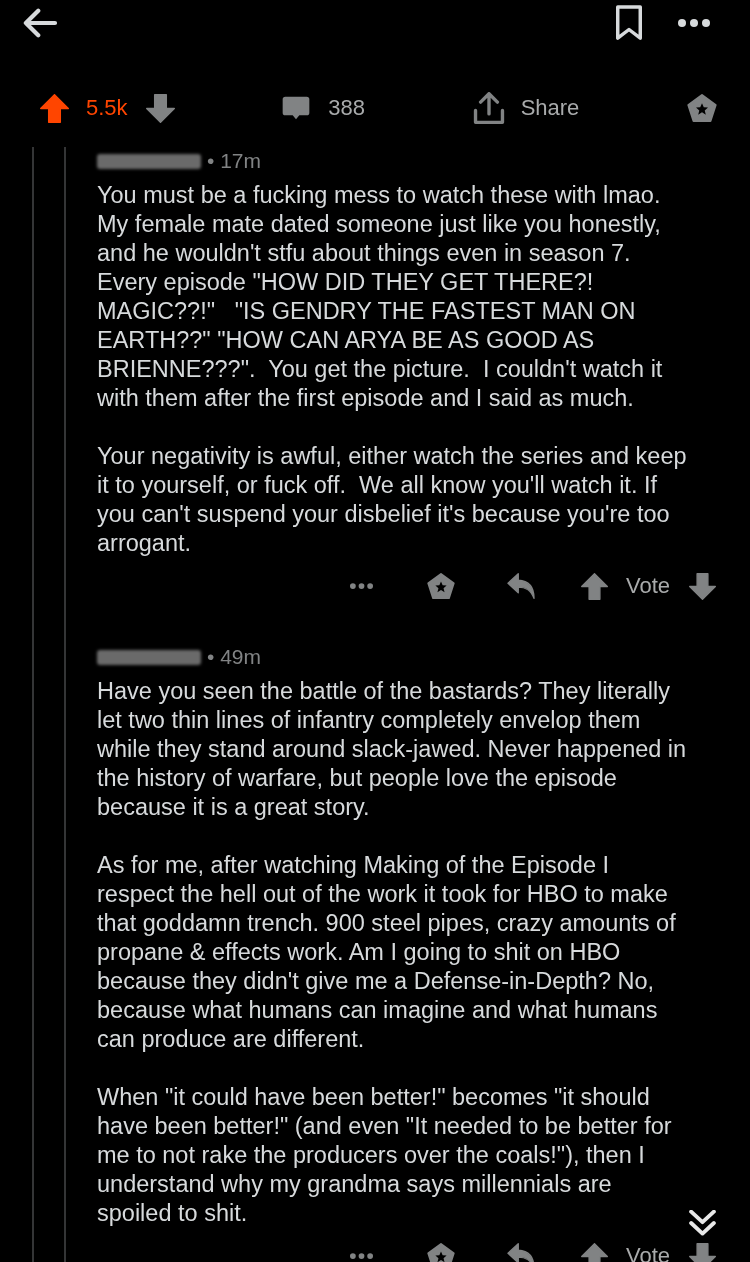  Describe the element at coordinates (694, 23) in the screenshot. I see `more-options-icon` at that location.